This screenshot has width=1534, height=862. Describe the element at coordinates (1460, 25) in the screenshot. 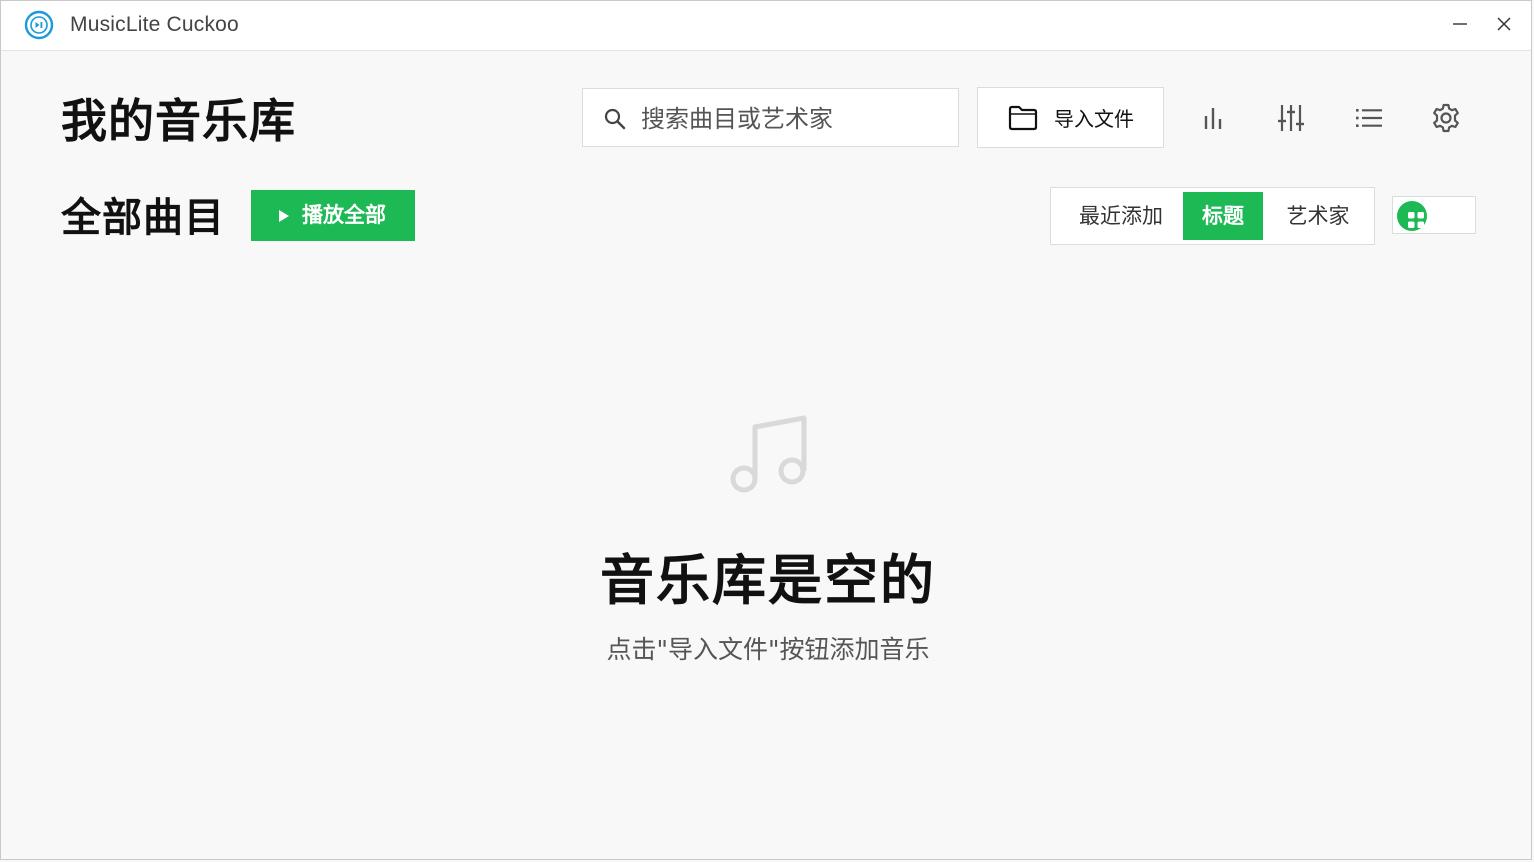

I see `minimize-icon` at that location.